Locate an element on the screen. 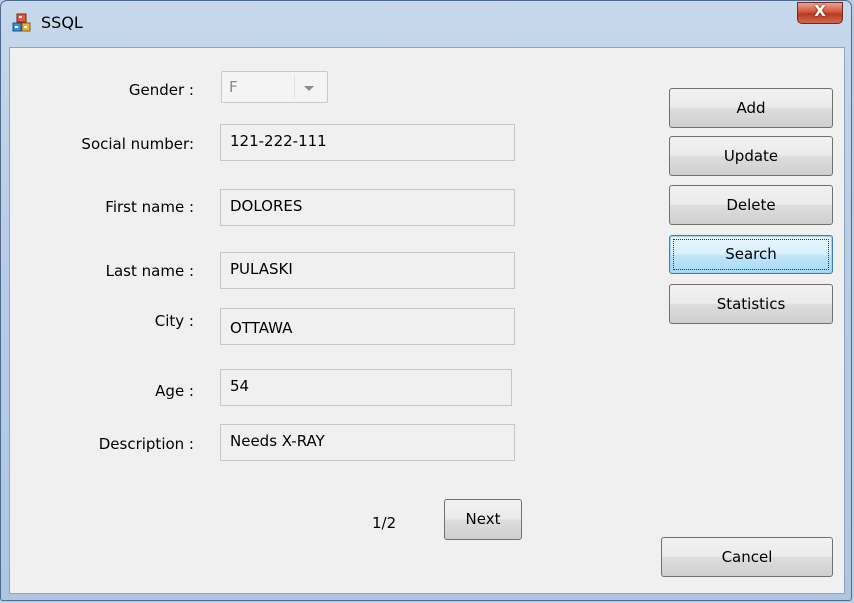  statistics-button: Statistics is located at coordinates (751, 304).